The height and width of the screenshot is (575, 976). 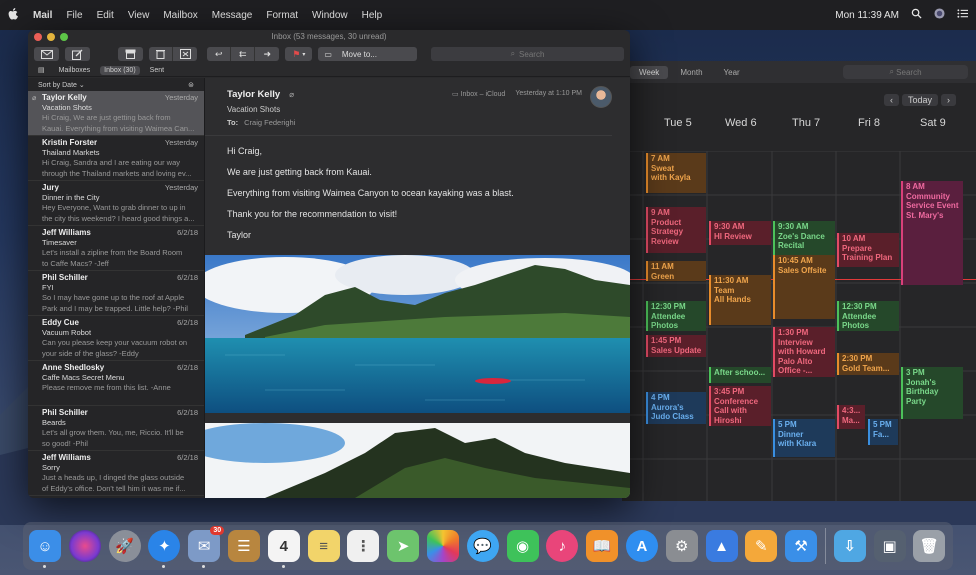 What do you see at coordinates (47, 54) in the screenshot?
I see `get-mail-button` at bounding box center [47, 54].